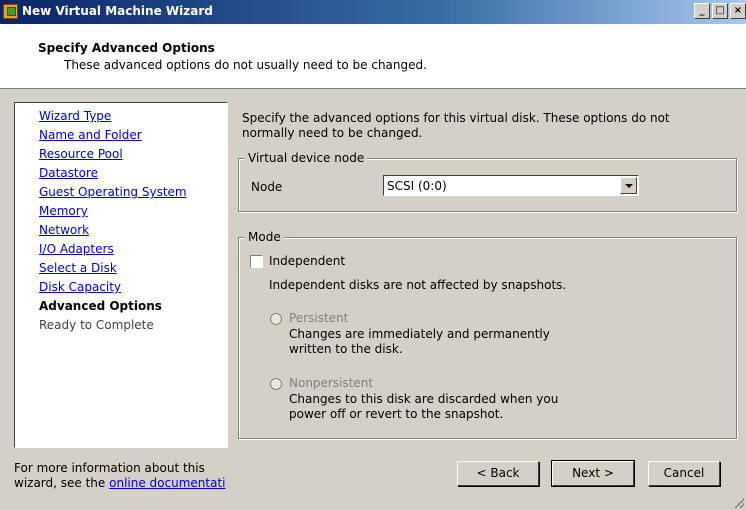  What do you see at coordinates (133, 154) in the screenshot?
I see `nav-step-resource-pool: Resource Pool` at bounding box center [133, 154].